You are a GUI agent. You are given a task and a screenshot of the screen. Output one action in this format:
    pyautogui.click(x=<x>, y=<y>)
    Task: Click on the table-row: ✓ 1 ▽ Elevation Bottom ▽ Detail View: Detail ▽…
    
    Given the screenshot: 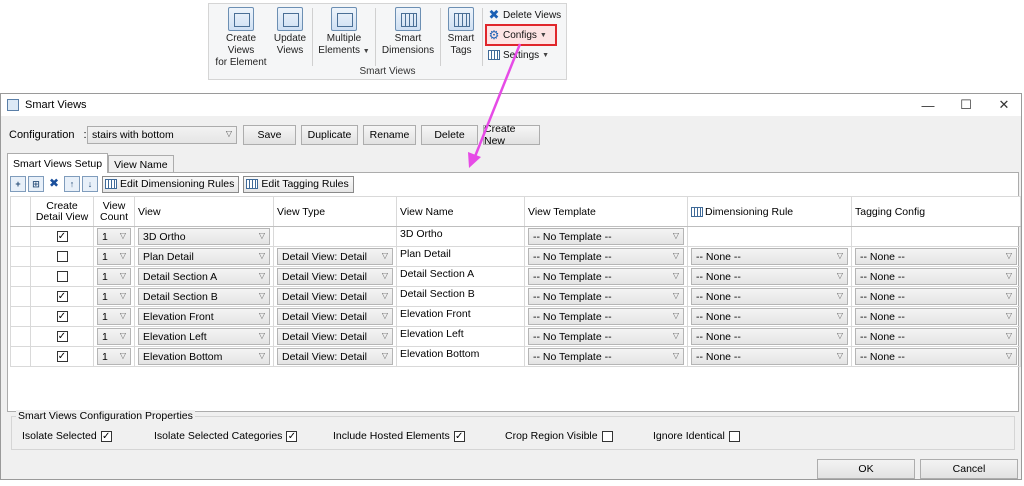 What is the action you would take?
    pyautogui.click(x=515, y=356)
    